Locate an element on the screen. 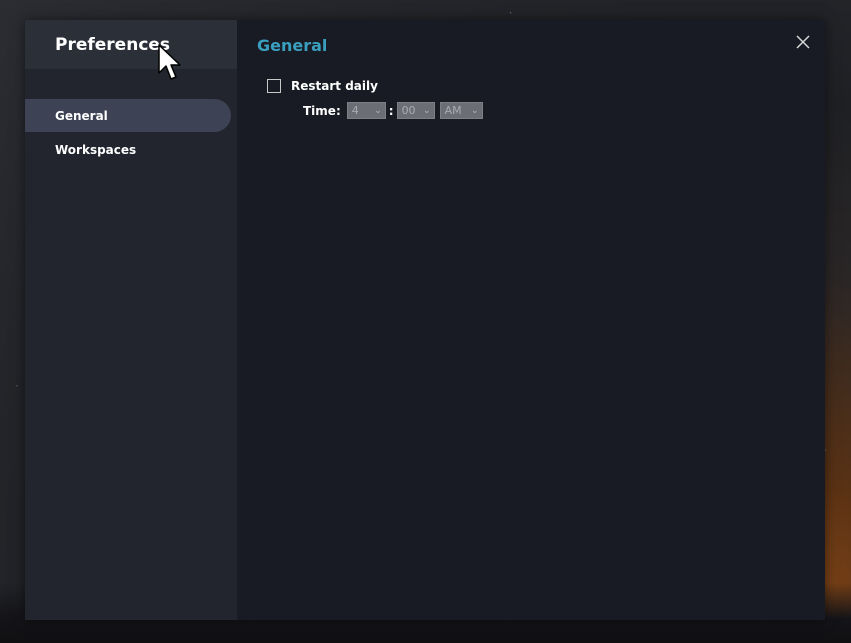 This screenshot has height=643, width=851. time-row: Time: 4 ⌄ : 00 ⌄ AM ⌄ is located at coordinates (393, 110).